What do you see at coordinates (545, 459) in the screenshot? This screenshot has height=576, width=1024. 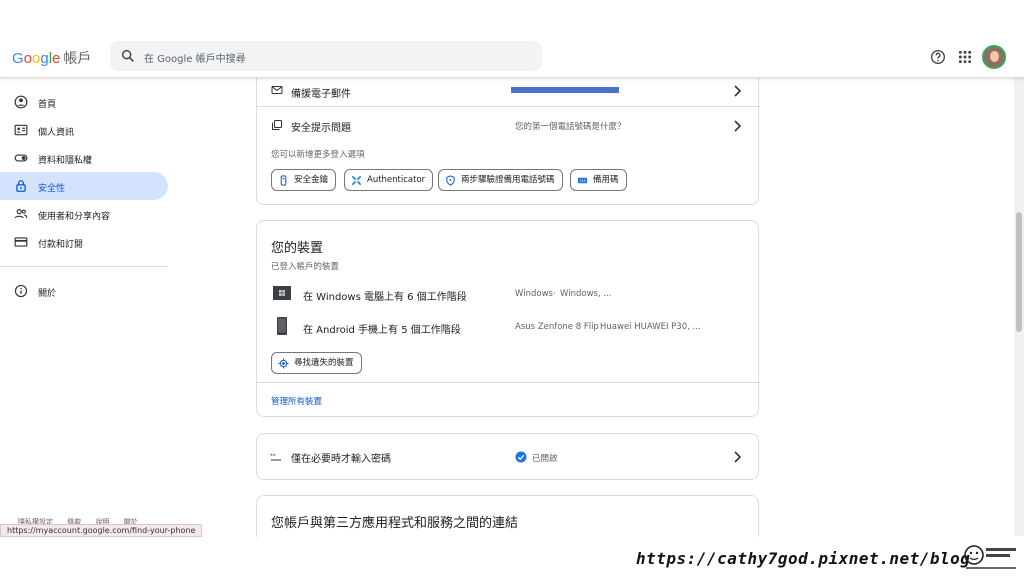 I see `status-badge: 已開啟` at bounding box center [545, 459].